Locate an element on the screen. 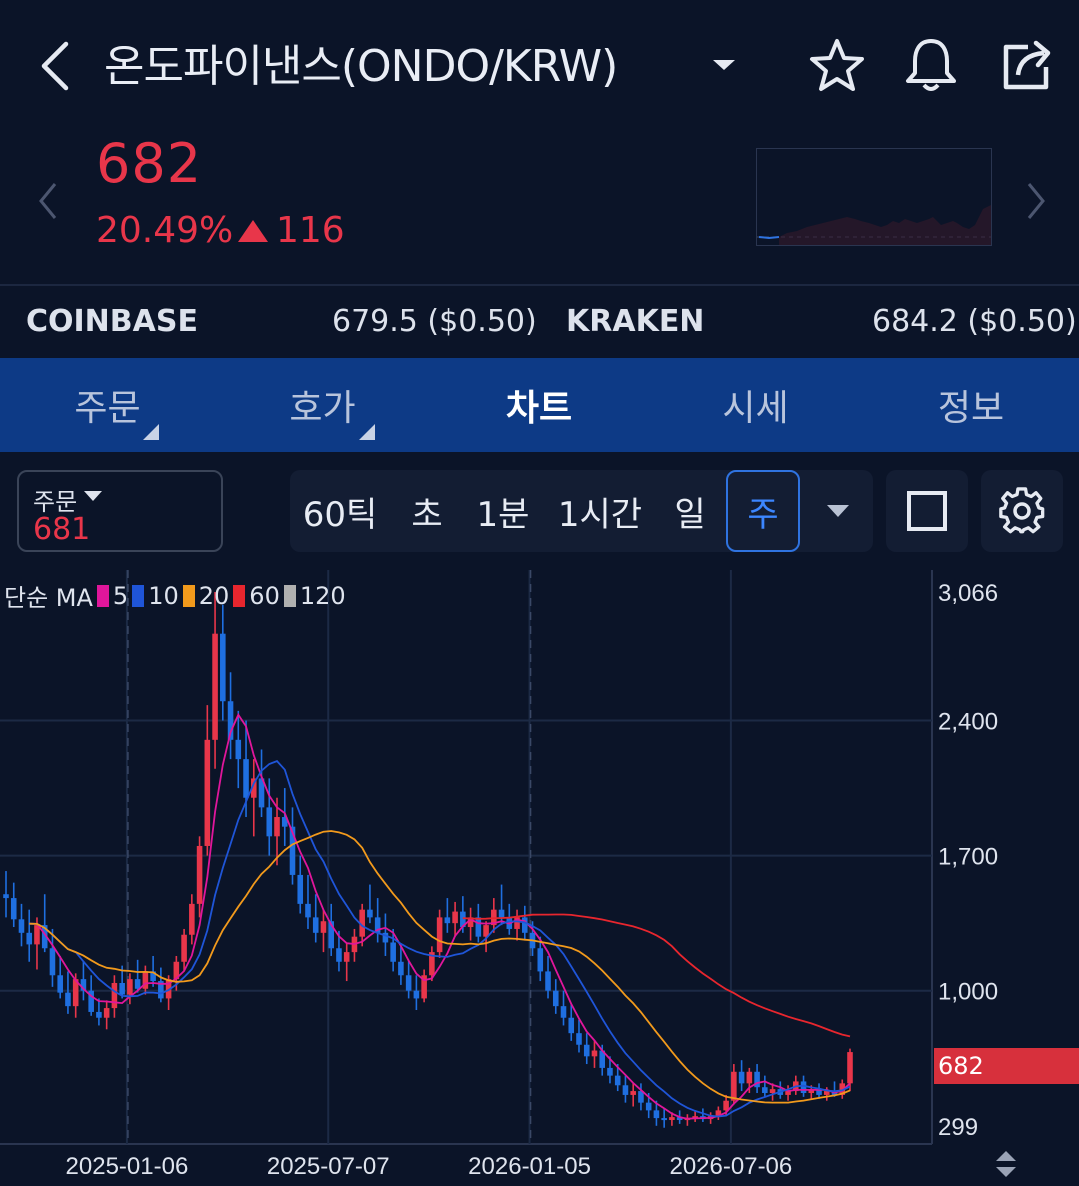 This screenshot has height=1186, width=1079. period-label: 1시간 is located at coordinates (600, 514).